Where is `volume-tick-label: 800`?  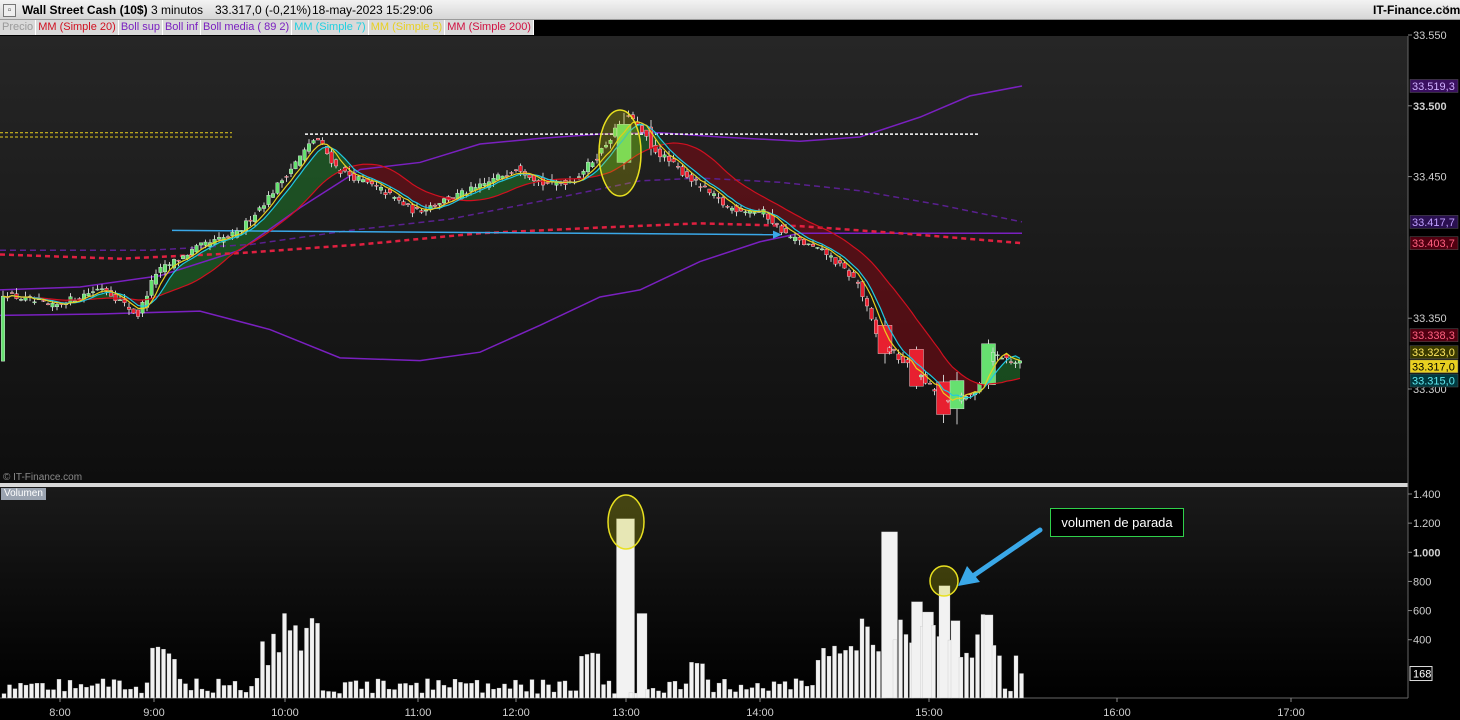 volume-tick-label: 800 is located at coordinates (1422, 582).